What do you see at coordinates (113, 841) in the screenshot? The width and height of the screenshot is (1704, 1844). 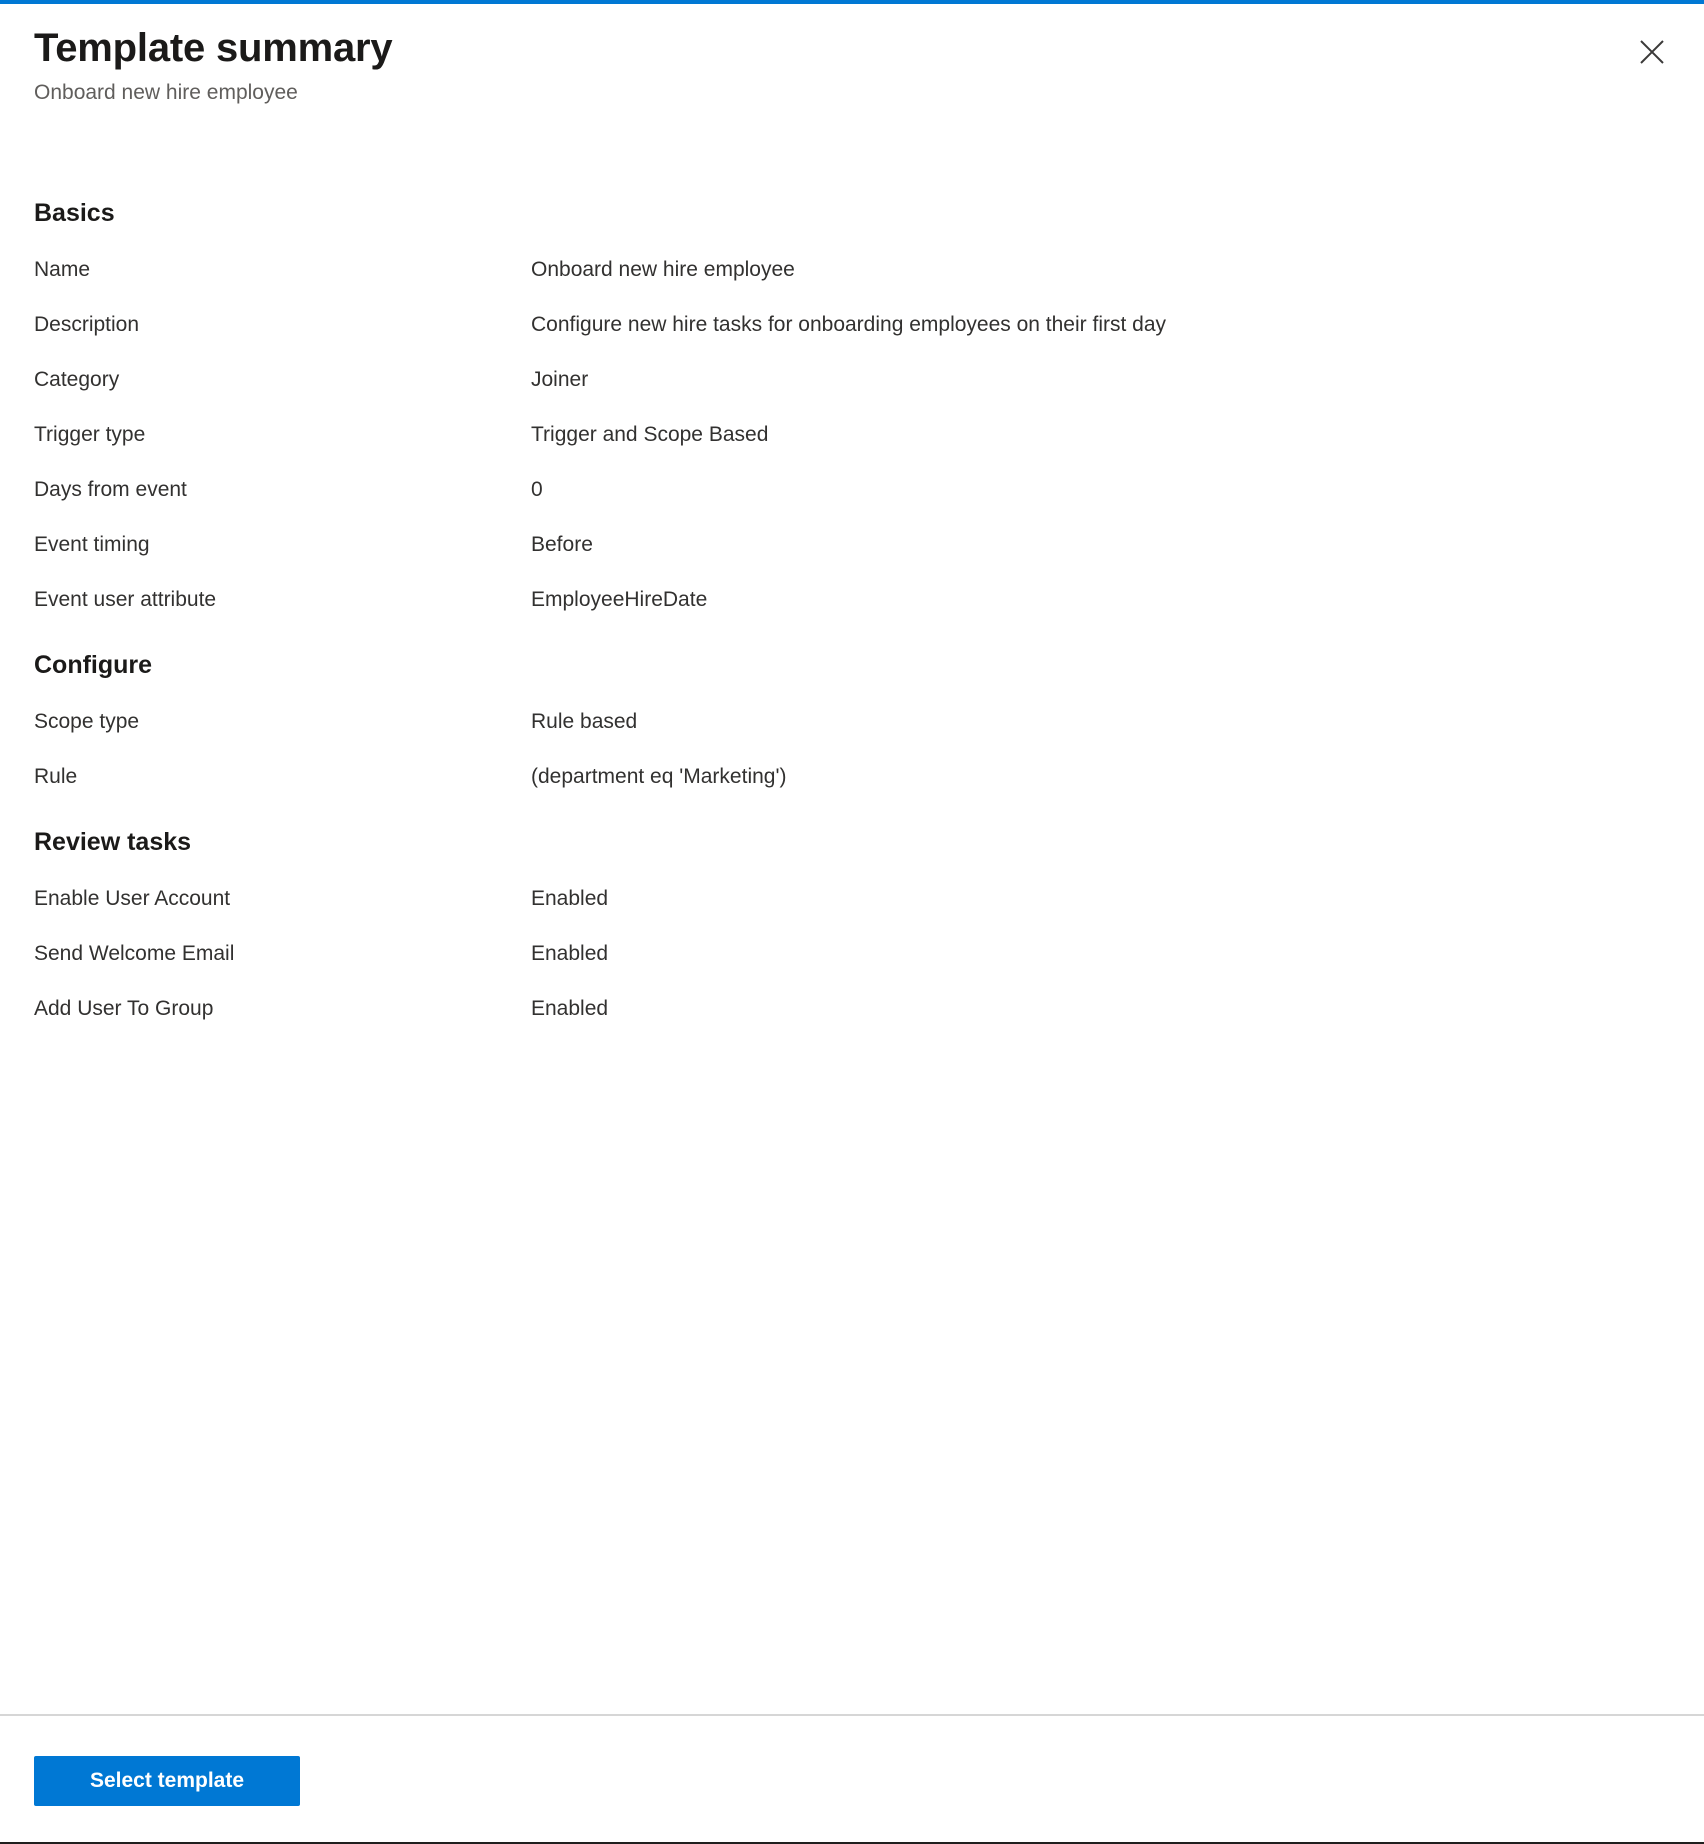 I see `section-heading: Review tasks` at bounding box center [113, 841].